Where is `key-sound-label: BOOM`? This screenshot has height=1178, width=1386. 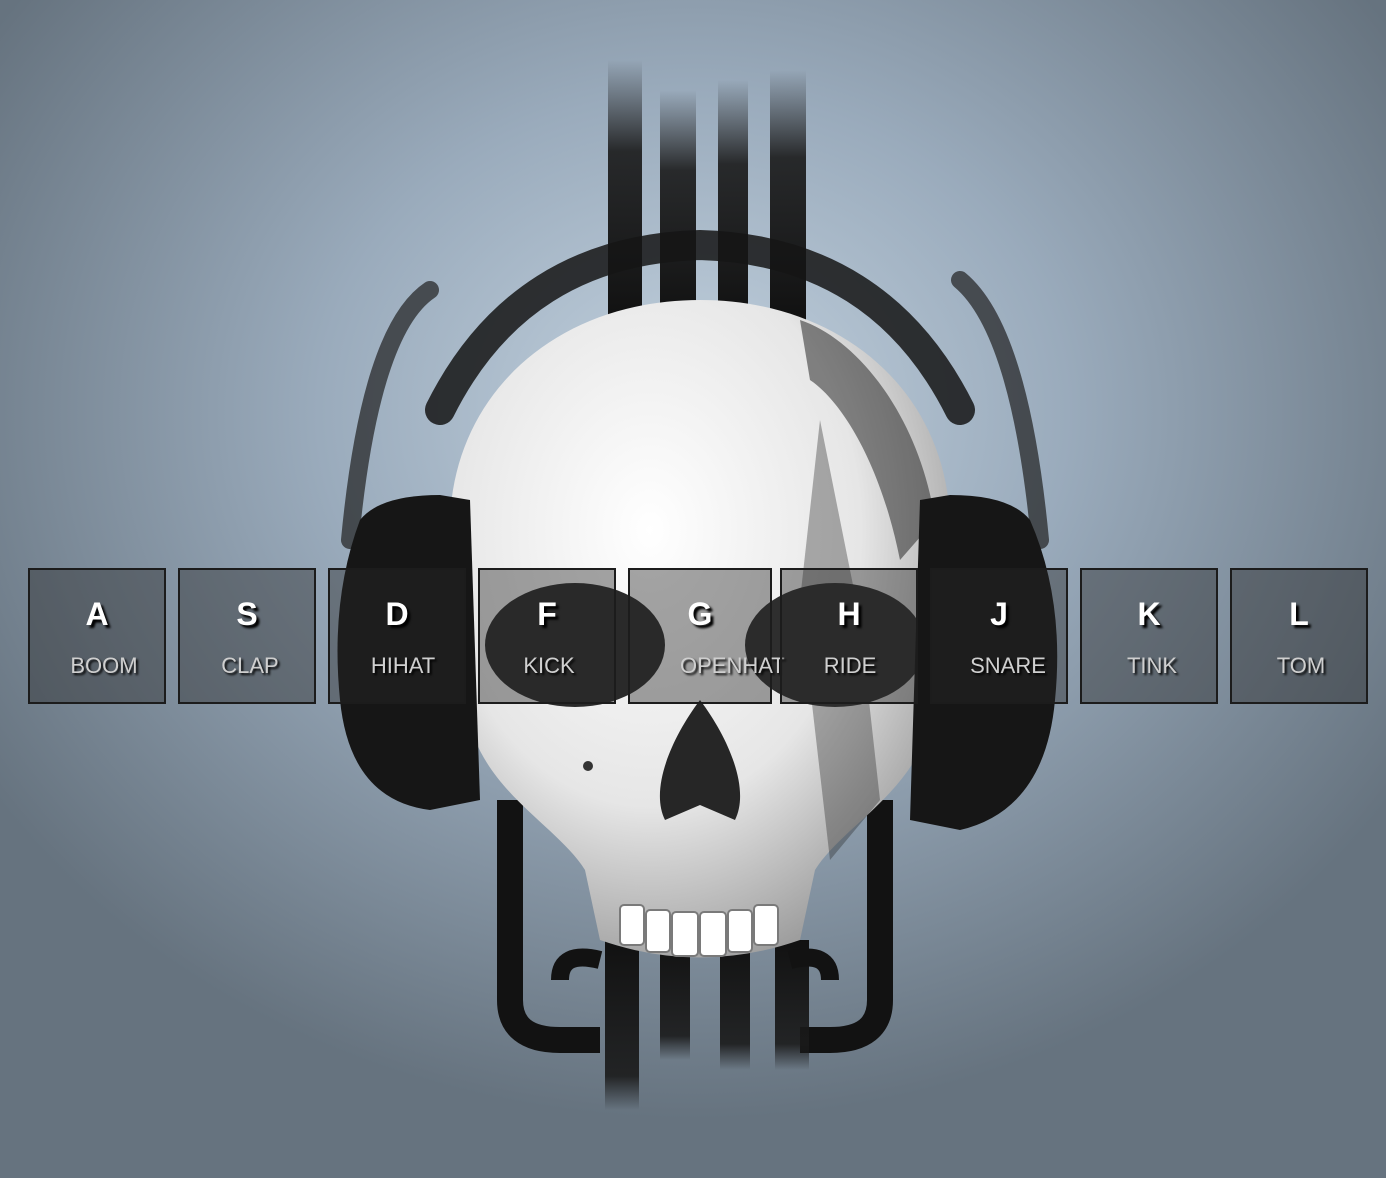 key-sound-label: BOOM is located at coordinates (104, 665).